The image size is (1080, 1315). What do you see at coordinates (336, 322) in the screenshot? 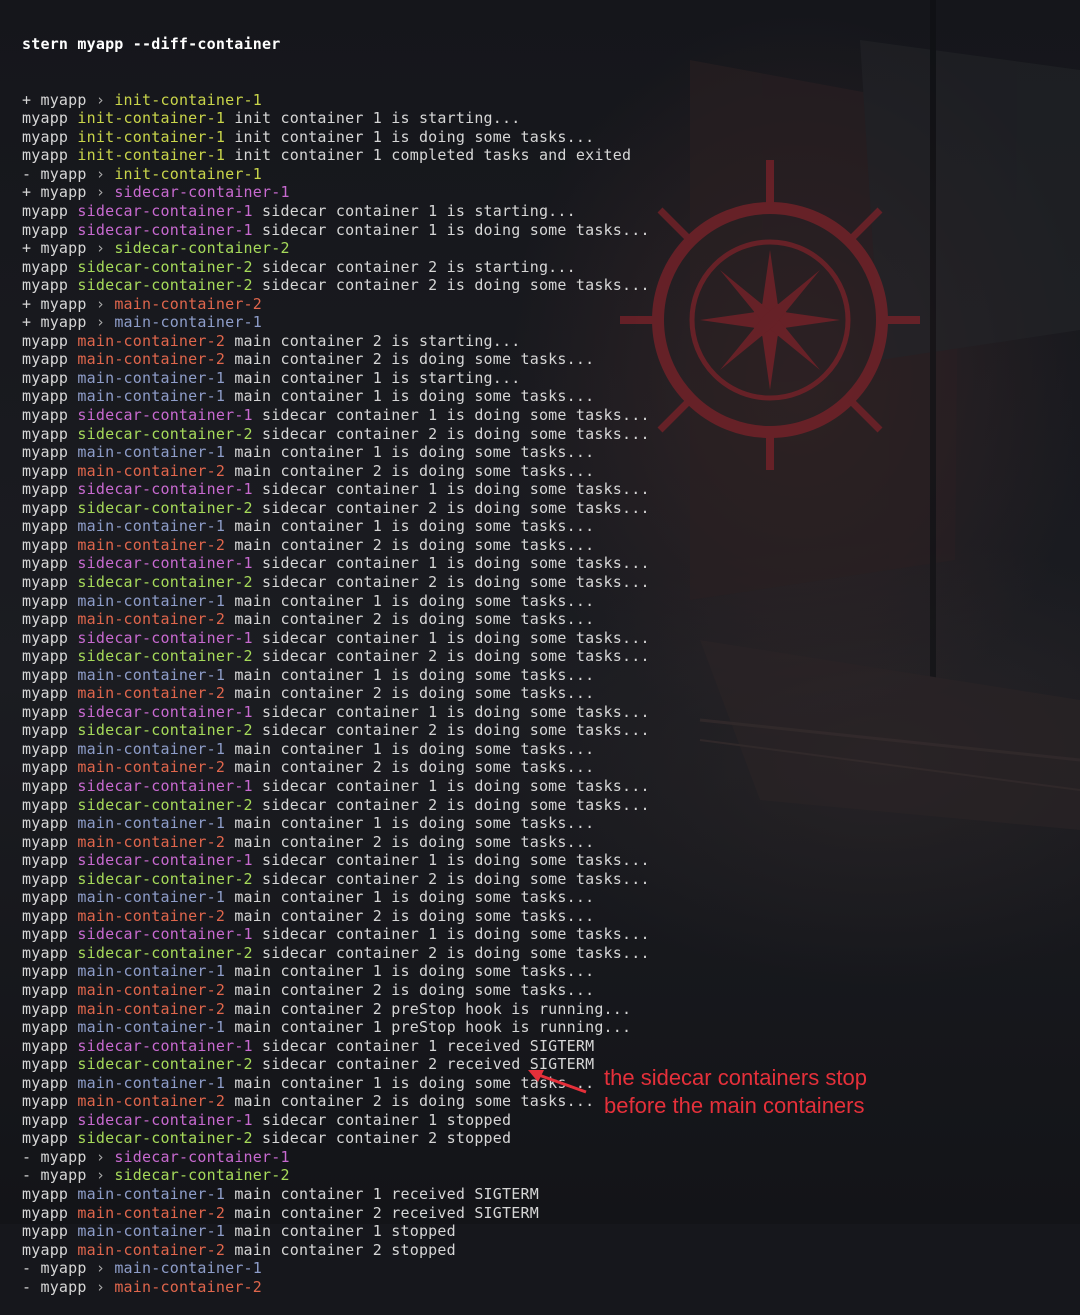
I see `container-event-line: + myapp › main-container-1` at bounding box center [336, 322].